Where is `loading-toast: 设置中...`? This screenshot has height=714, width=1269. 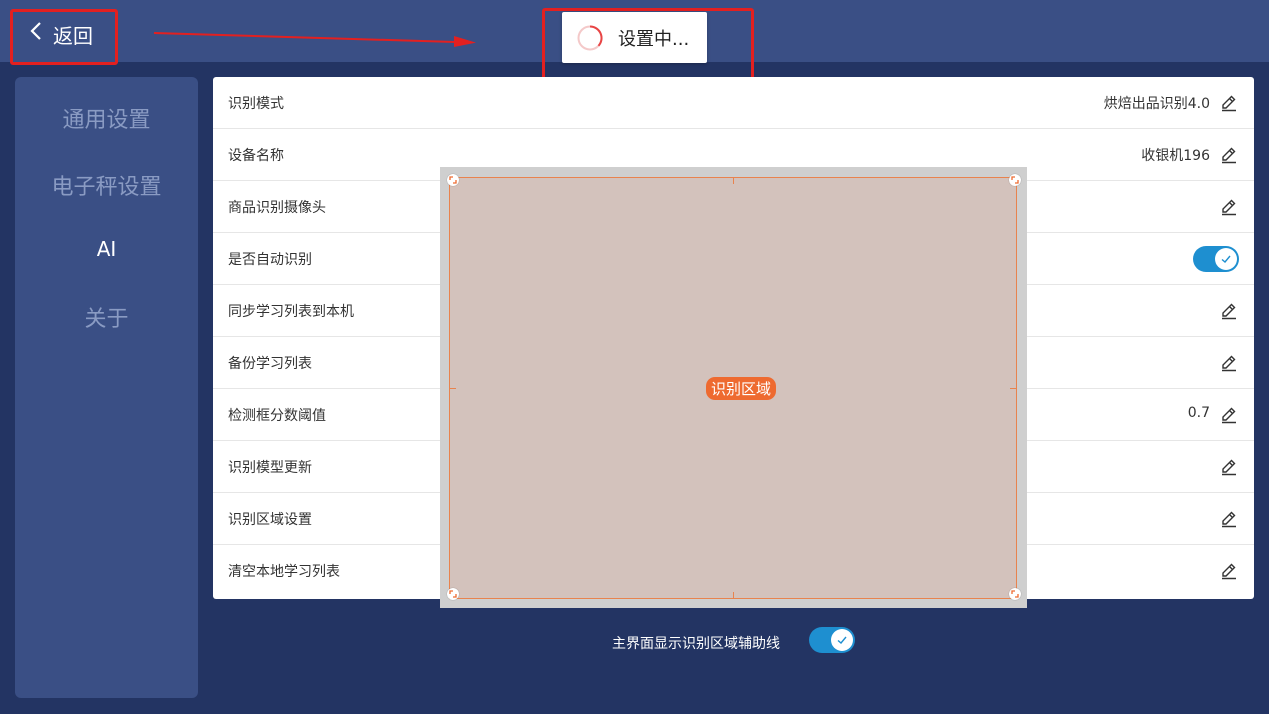
loading-toast: 设置中... is located at coordinates (634, 37).